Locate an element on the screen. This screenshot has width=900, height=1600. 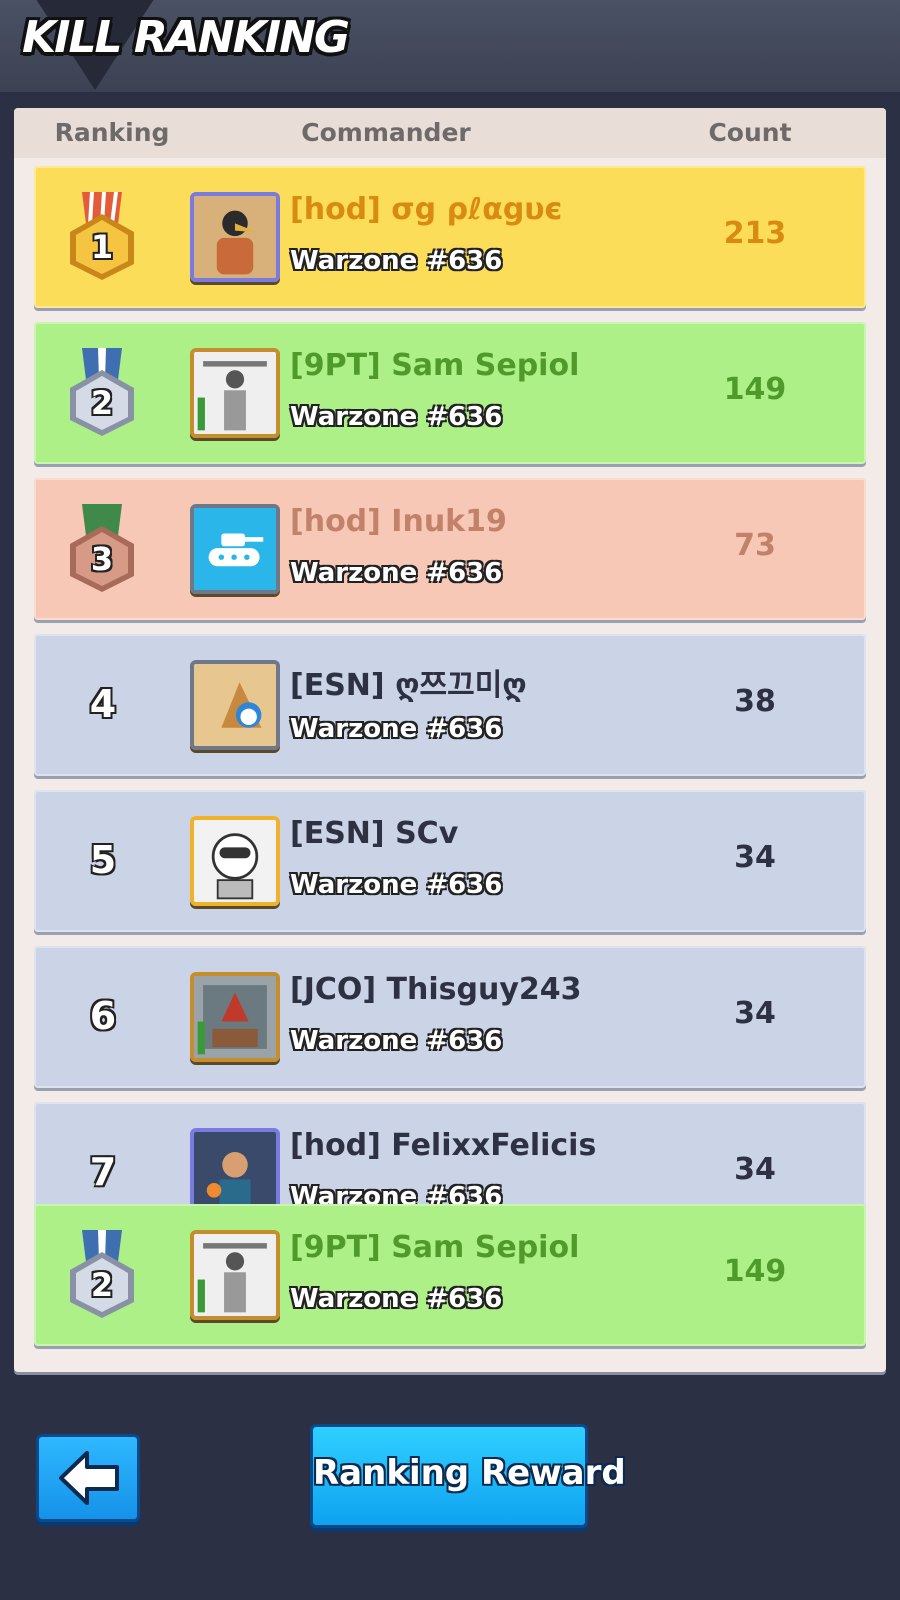
pyramid-avatar-icon is located at coordinates (235, 705).